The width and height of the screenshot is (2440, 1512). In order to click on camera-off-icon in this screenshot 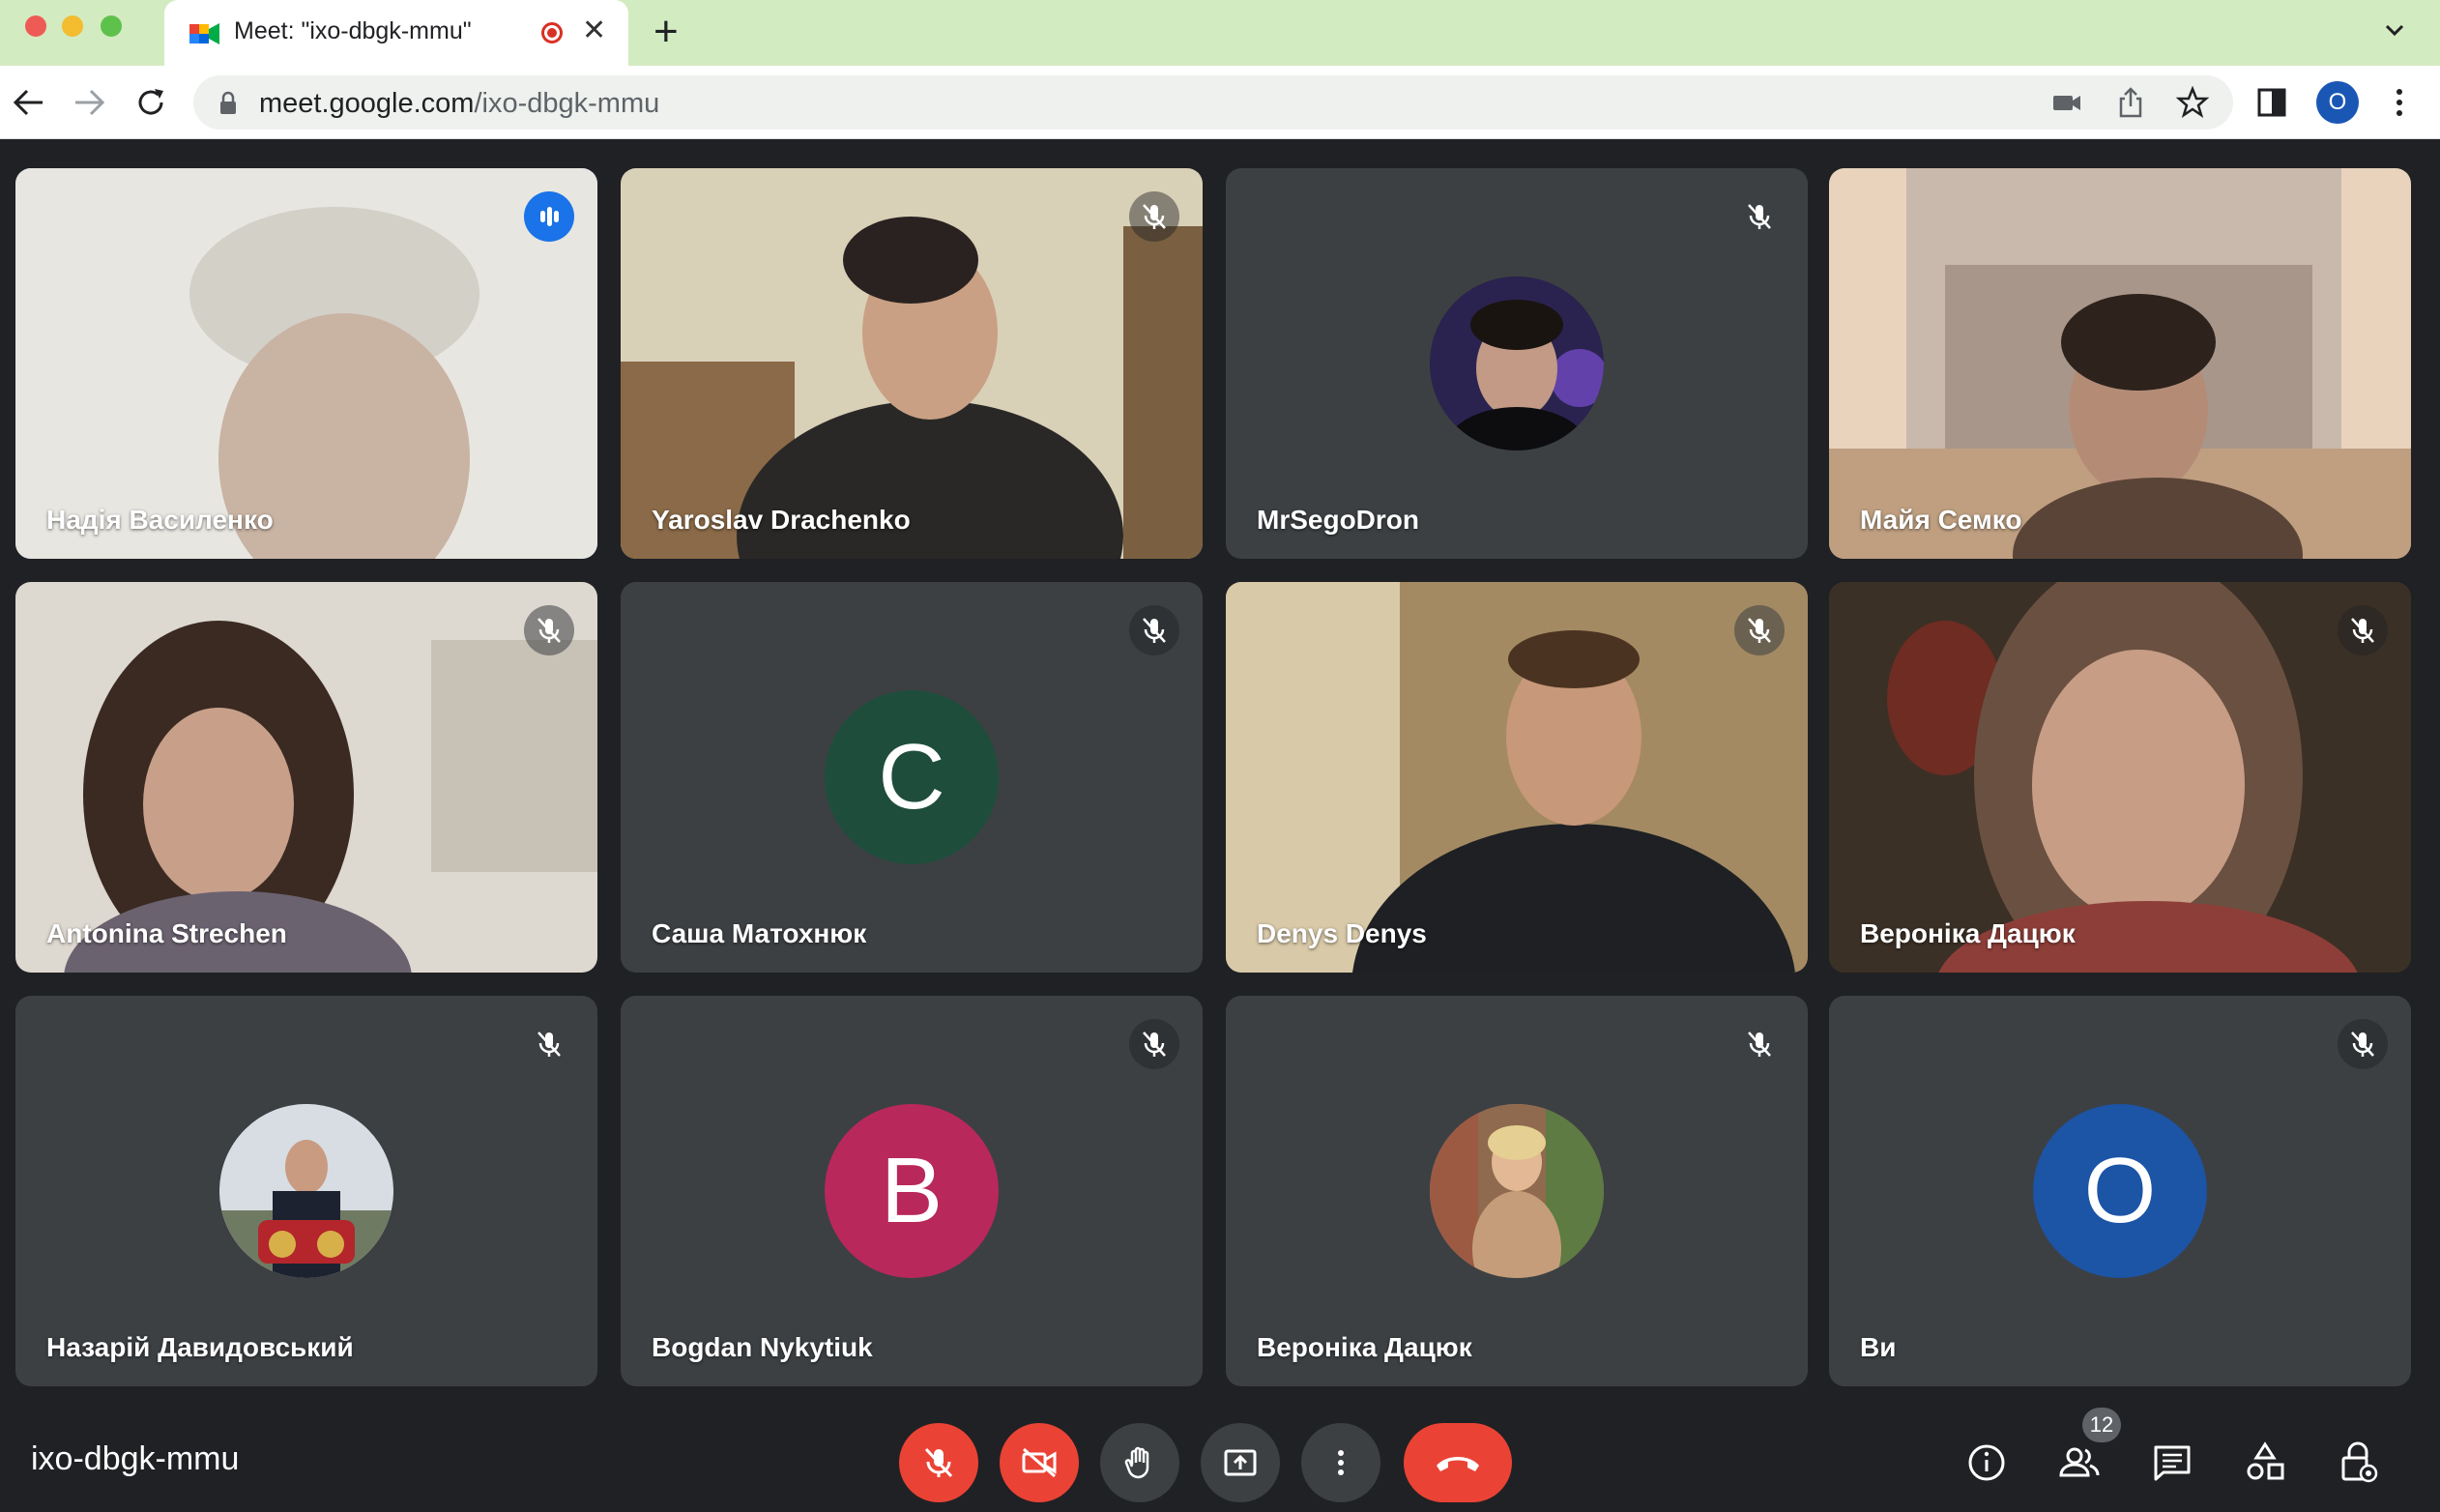, I will do `click(1039, 1462)`.